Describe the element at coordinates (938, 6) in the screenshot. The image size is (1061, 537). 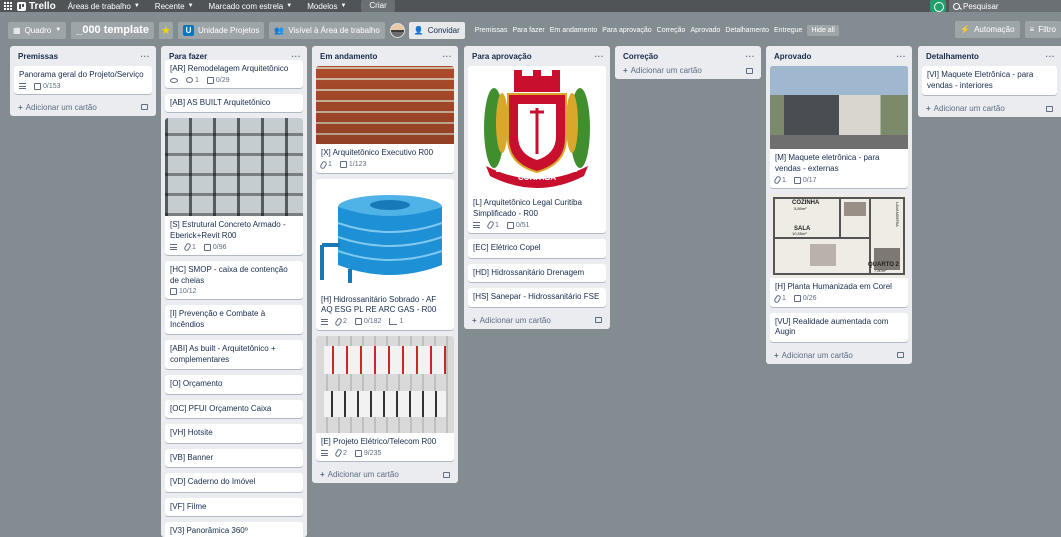
I see `notification-icon` at that location.